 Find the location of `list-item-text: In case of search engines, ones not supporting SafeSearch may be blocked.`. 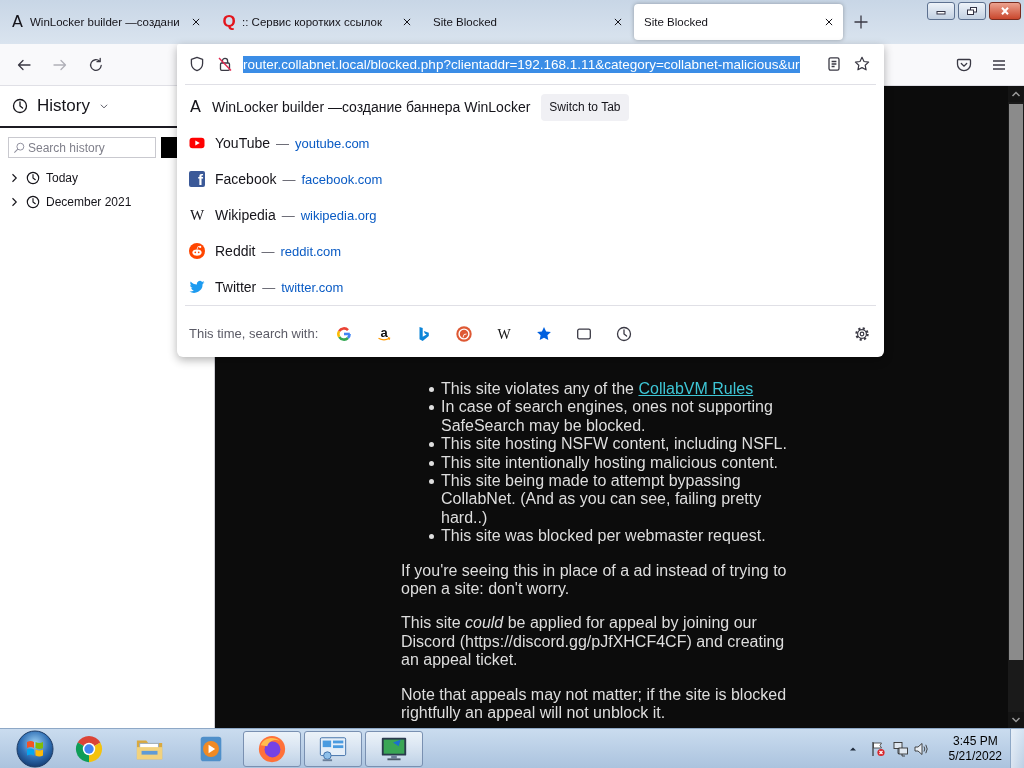

list-item-text: In case of search engines, ones not supporting SafeSearch may be blocked. is located at coordinates (607, 417).